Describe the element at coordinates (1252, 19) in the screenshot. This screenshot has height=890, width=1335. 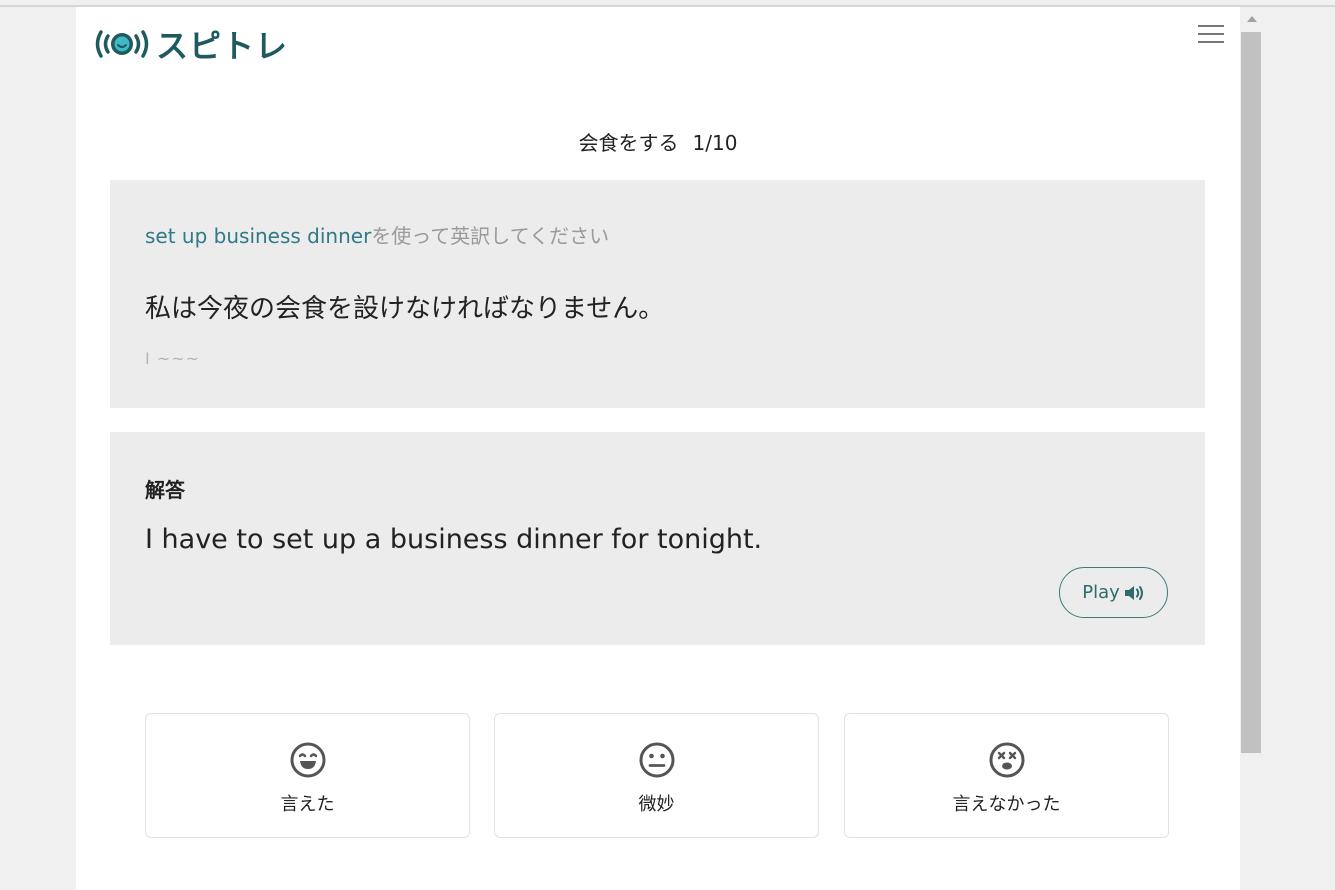
I see `scroll-up-arrow-icon` at that location.